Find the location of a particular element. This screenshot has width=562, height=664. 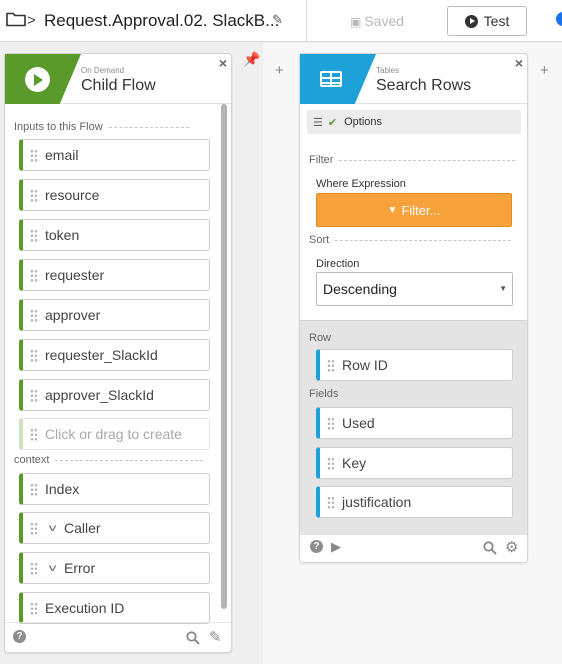

field-label: approver_SlackId is located at coordinates (99, 395).